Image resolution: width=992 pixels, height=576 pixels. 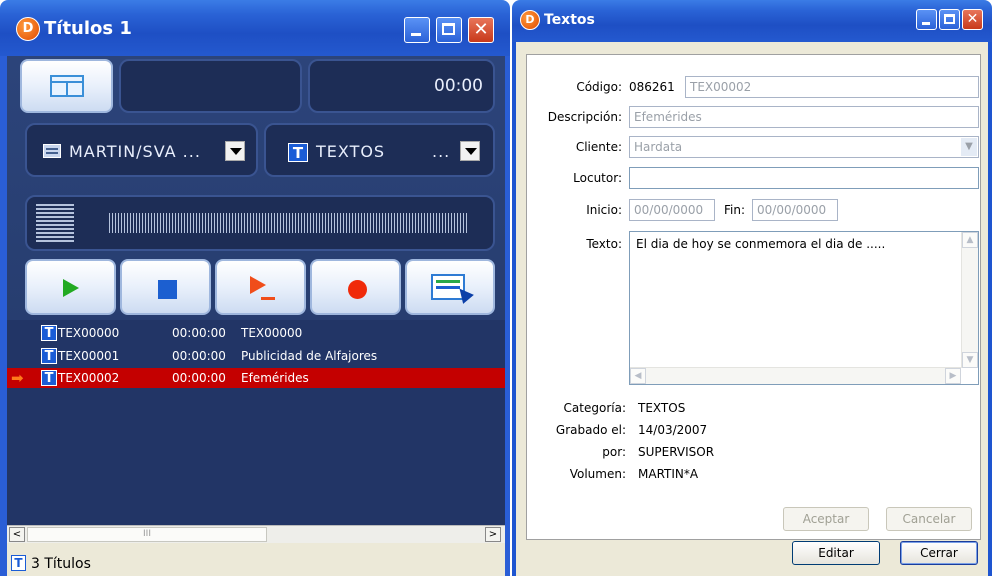 I want to click on scroll-thumb: III, so click(x=147, y=534).